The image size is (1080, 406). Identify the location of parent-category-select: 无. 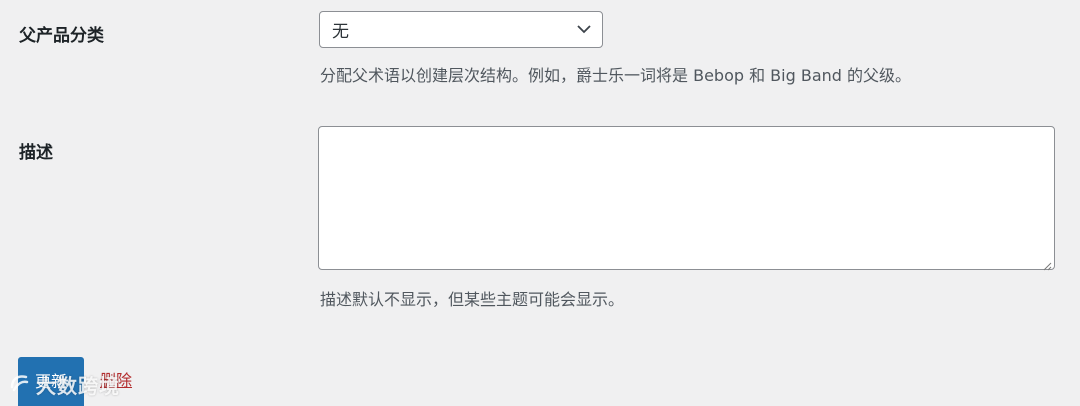
(461, 29).